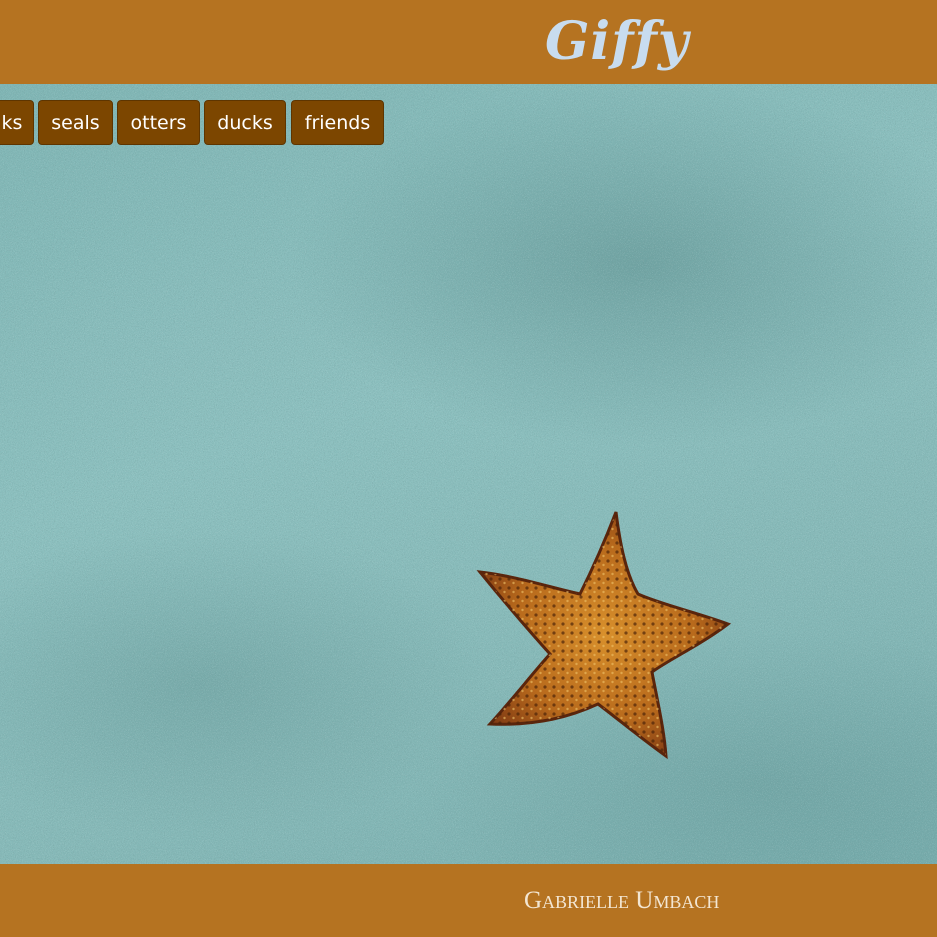  I want to click on topic-button-ducks: ducks, so click(245, 122).